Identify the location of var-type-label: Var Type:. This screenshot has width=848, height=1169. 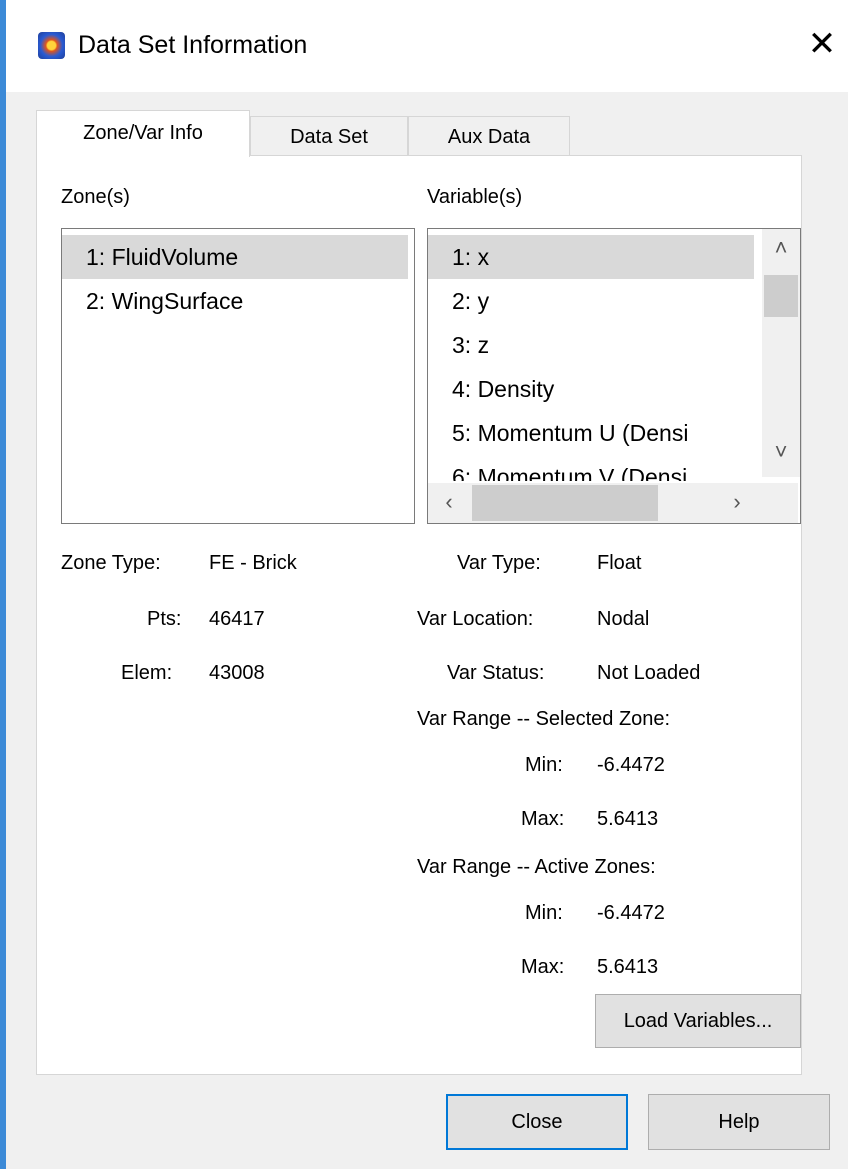
(499, 563).